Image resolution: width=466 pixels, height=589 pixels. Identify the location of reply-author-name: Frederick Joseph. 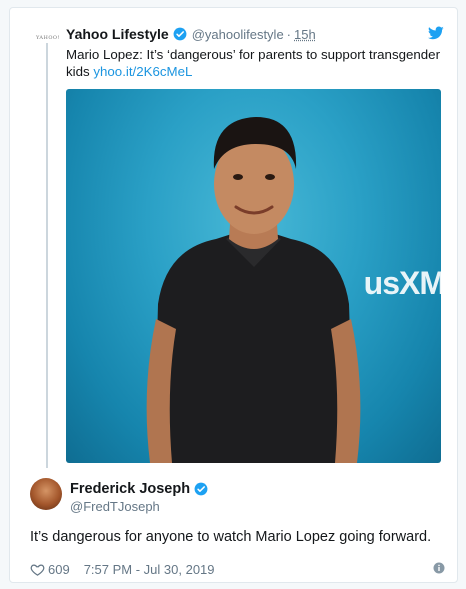
(130, 489).